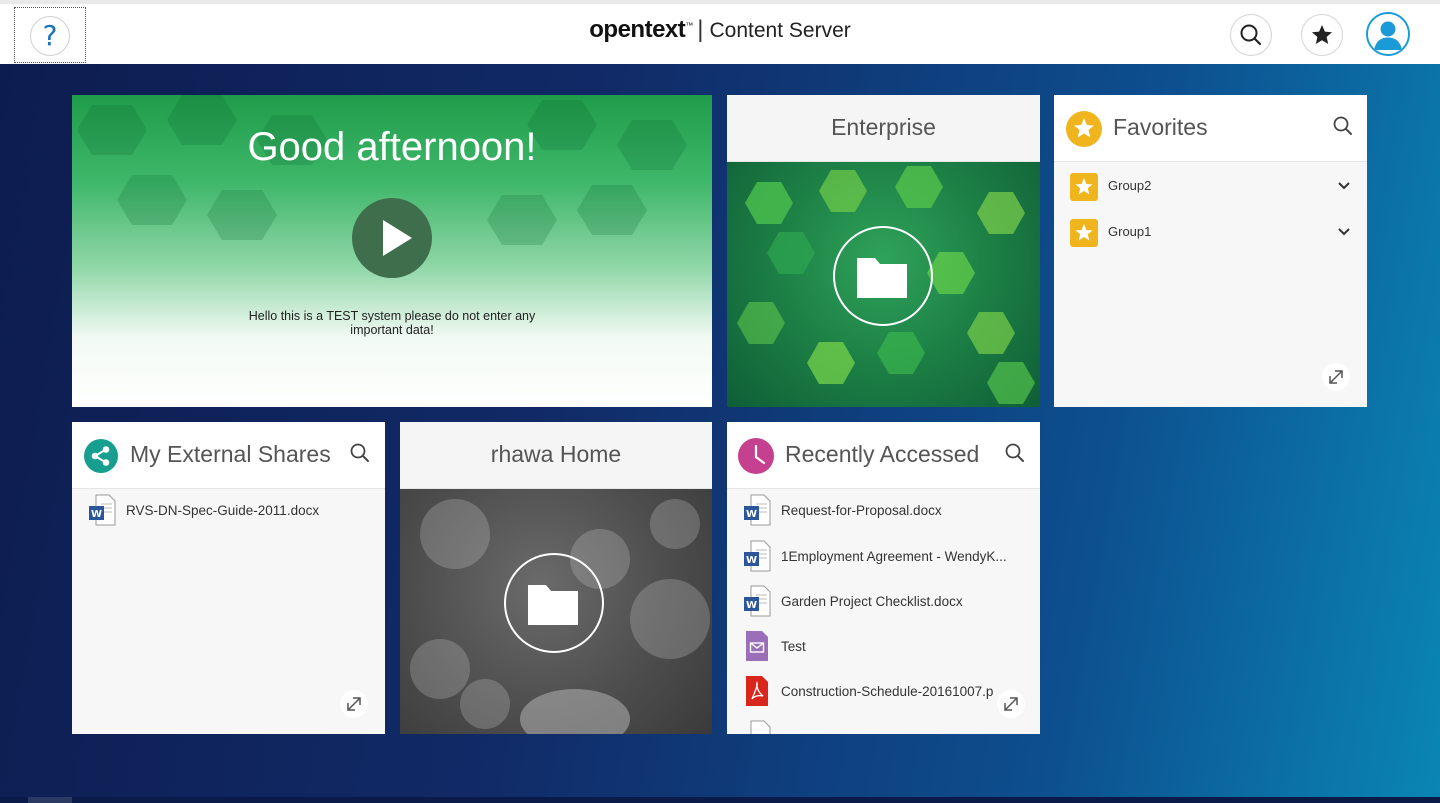 The width and height of the screenshot is (1440, 803). I want to click on favorites-button, so click(1322, 35).